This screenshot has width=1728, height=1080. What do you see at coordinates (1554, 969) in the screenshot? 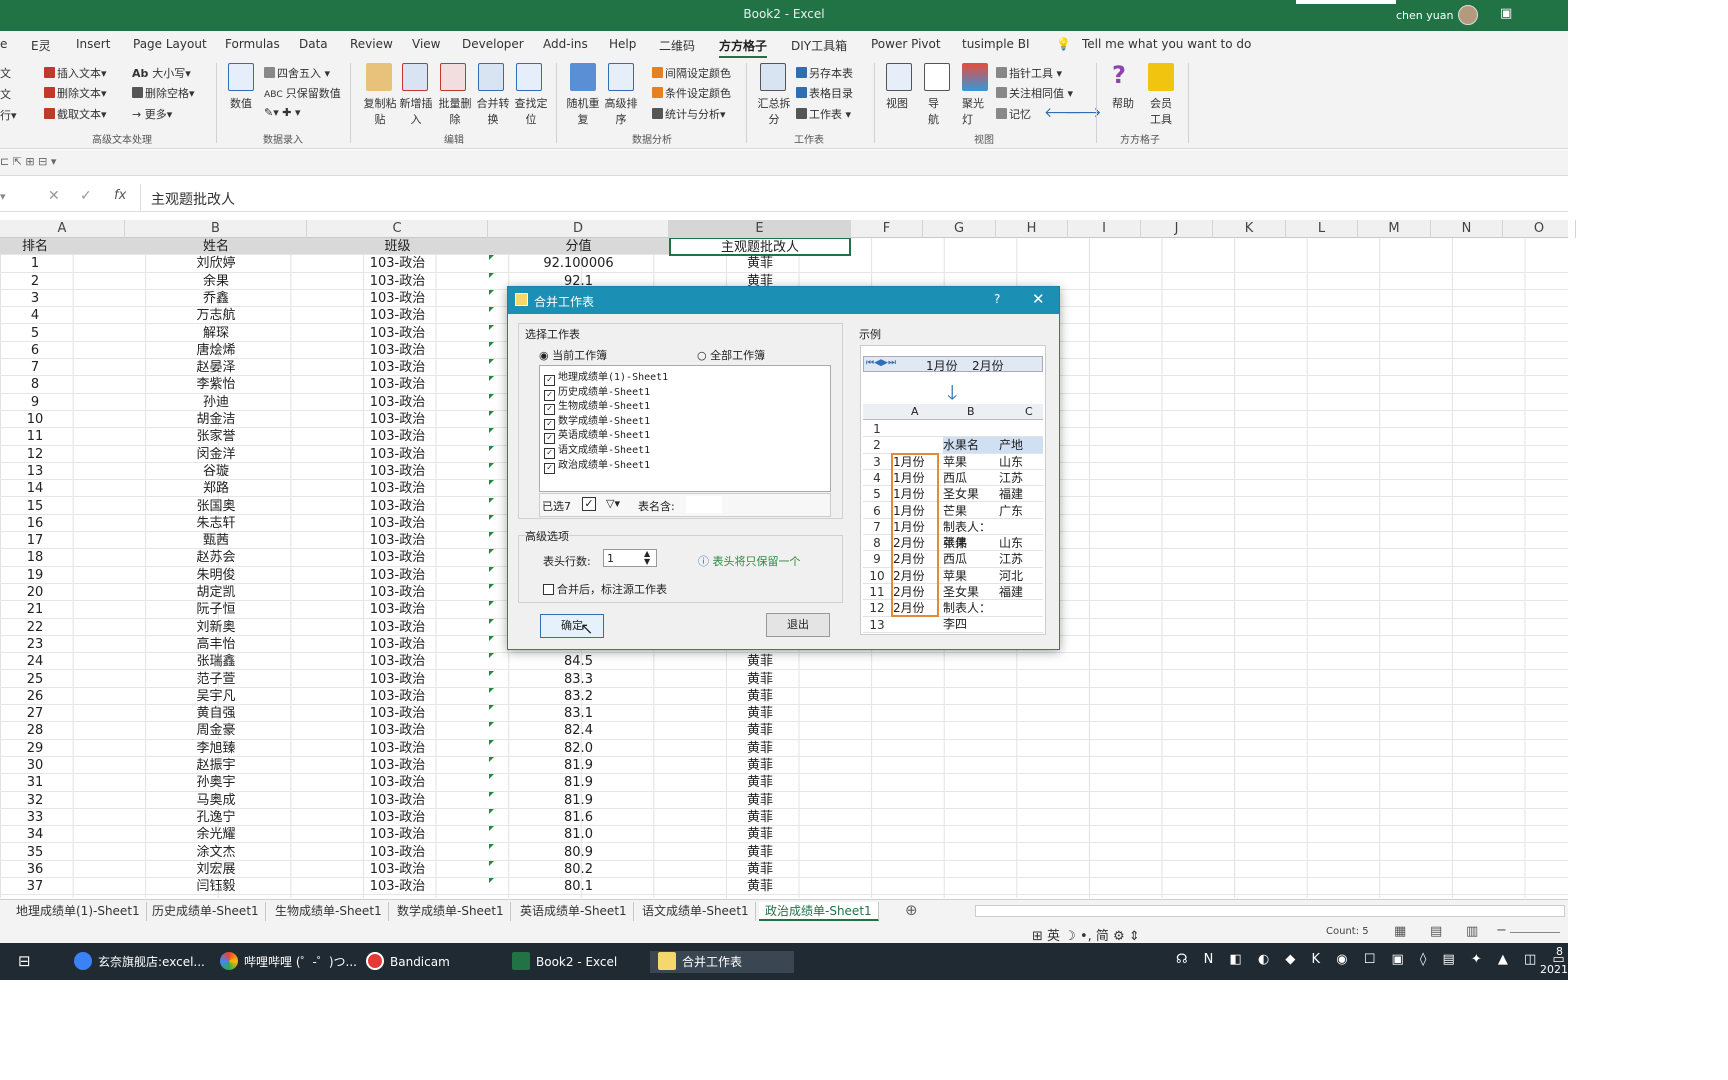
I see `clock-date: 2021` at bounding box center [1554, 969].